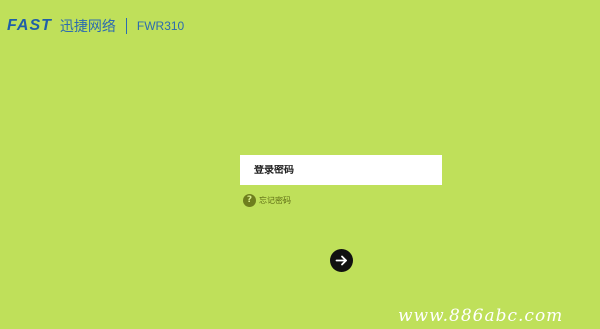  Describe the element at coordinates (126, 26) in the screenshot. I see `header-divider` at that location.